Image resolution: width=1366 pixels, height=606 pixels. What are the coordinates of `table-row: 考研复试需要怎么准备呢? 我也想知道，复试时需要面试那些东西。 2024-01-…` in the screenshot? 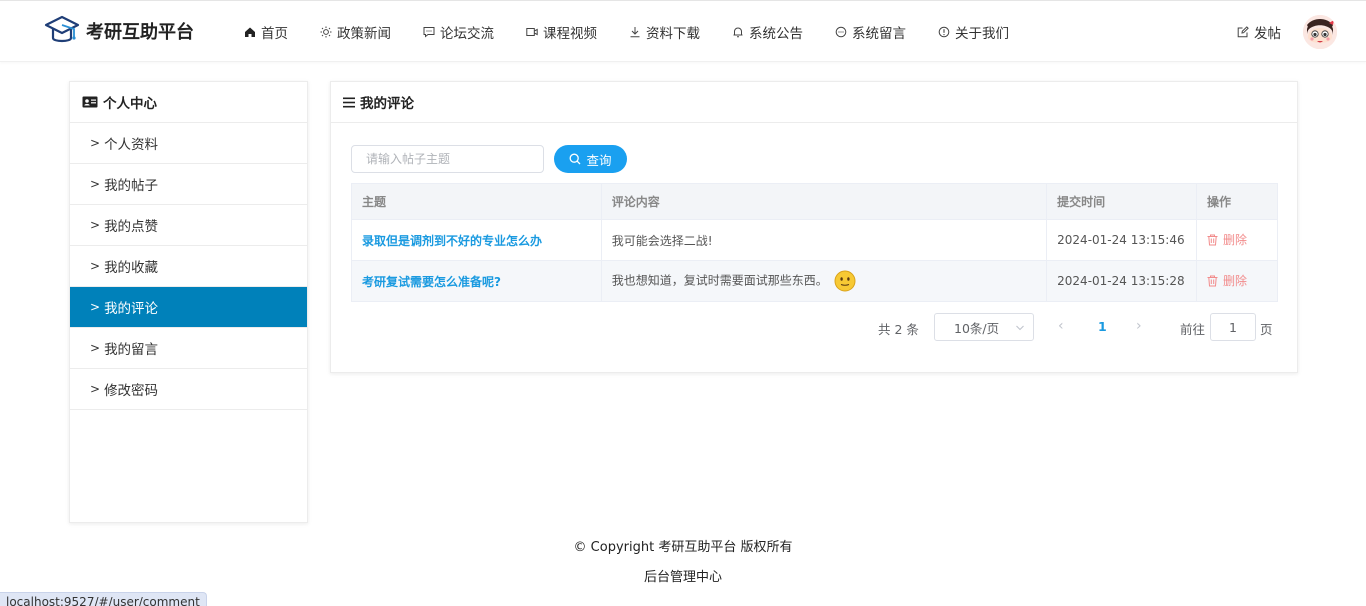 It's located at (814, 281).